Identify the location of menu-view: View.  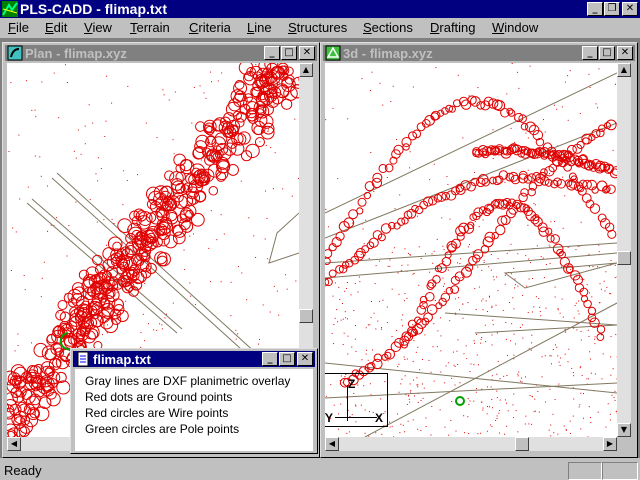
(98, 27).